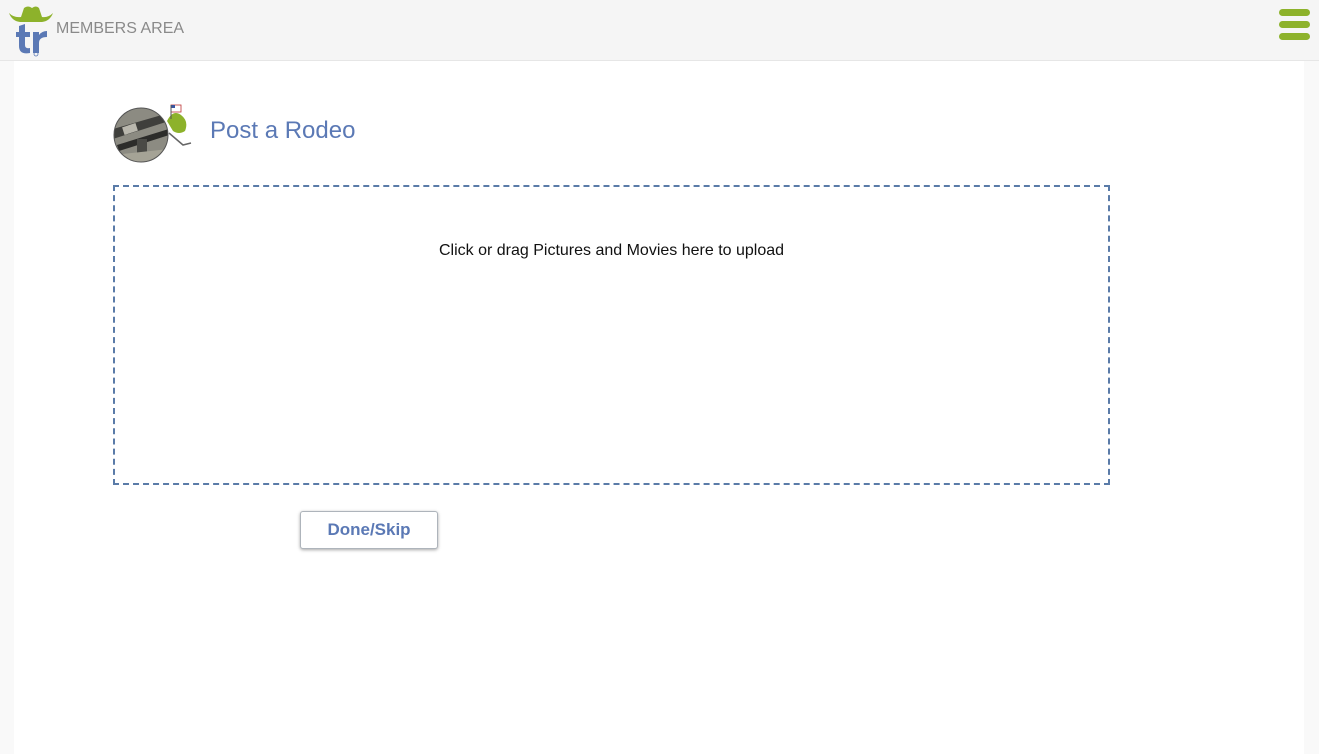 The image size is (1319, 754). What do you see at coordinates (154, 133) in the screenshot?
I see `rodeo-avatar-icon` at bounding box center [154, 133].